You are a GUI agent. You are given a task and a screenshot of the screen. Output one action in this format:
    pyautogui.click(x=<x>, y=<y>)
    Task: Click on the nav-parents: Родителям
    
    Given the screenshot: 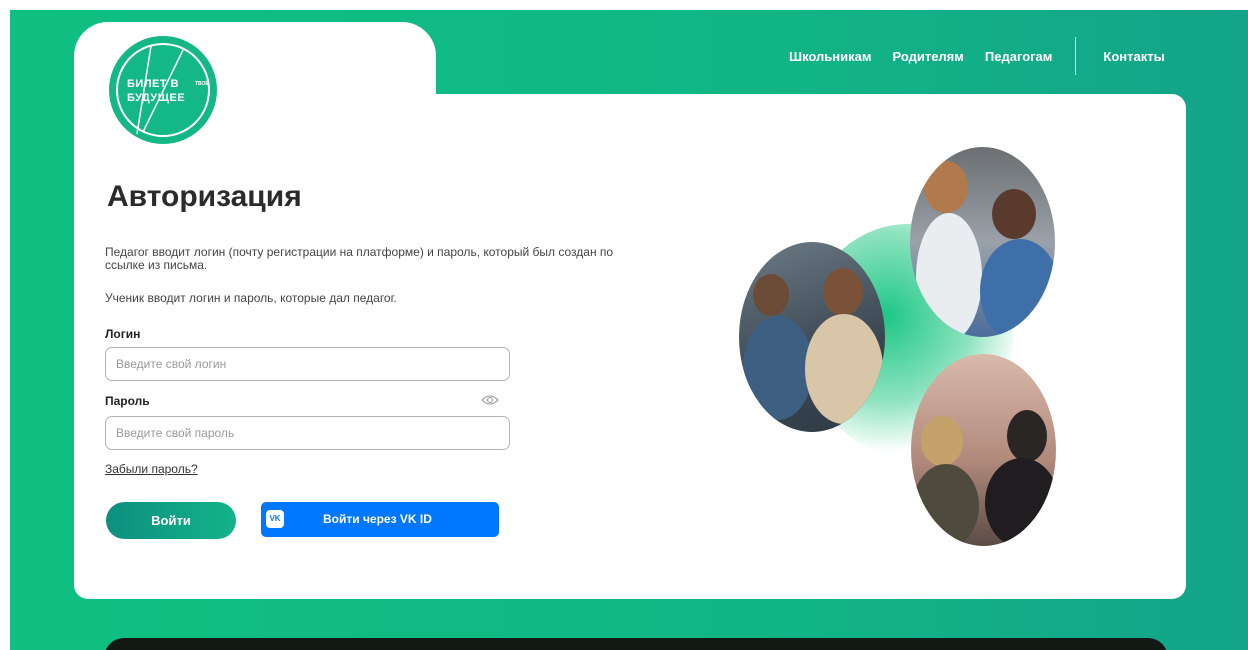 What is the action you would take?
    pyautogui.click(x=927, y=56)
    